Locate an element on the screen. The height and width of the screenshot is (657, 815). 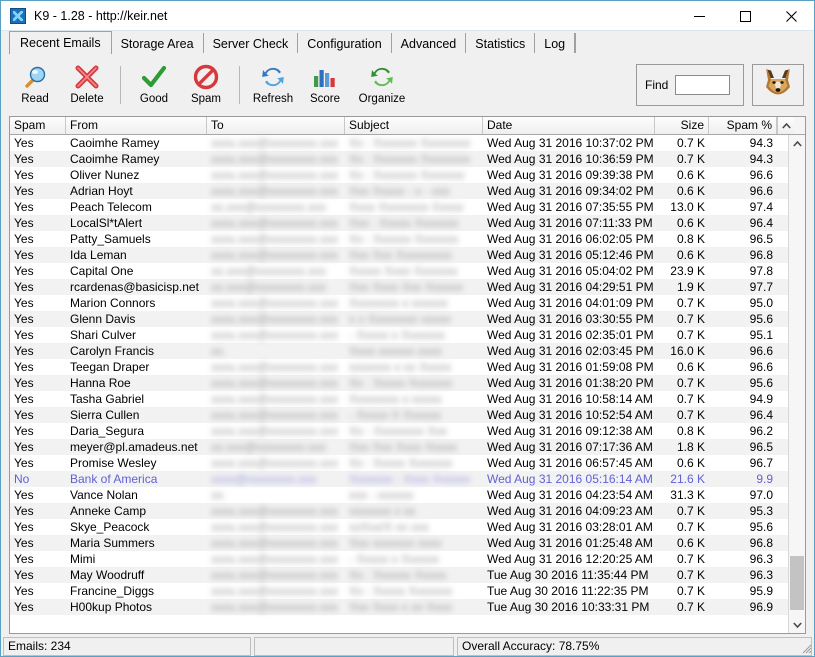
column-header-size: Size is located at coordinates (682, 125).